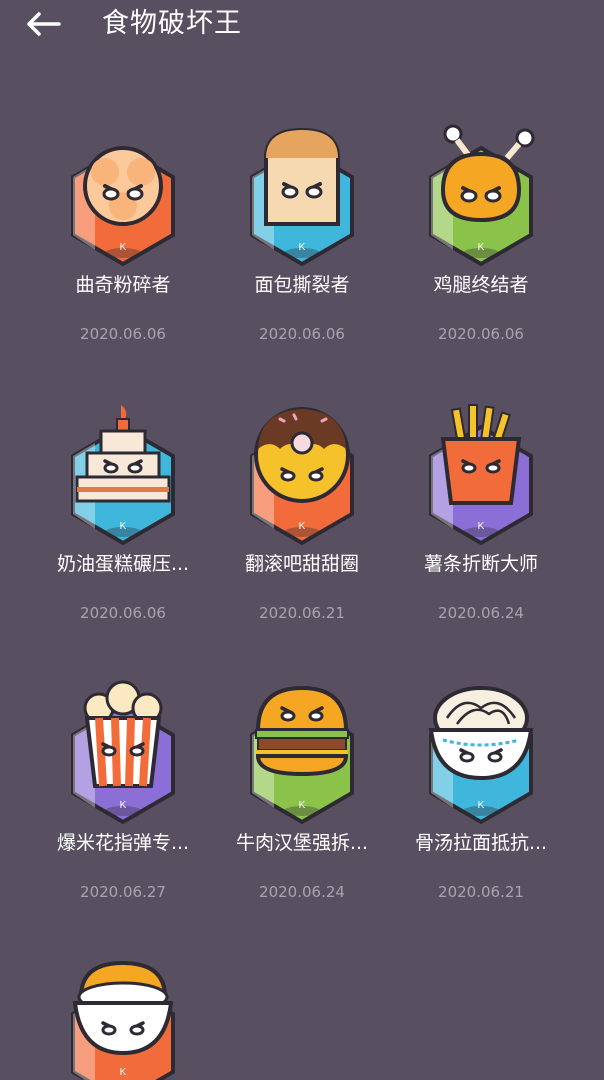  Describe the element at coordinates (123, 475) in the screenshot. I see `cake-badge-icon: K` at that location.